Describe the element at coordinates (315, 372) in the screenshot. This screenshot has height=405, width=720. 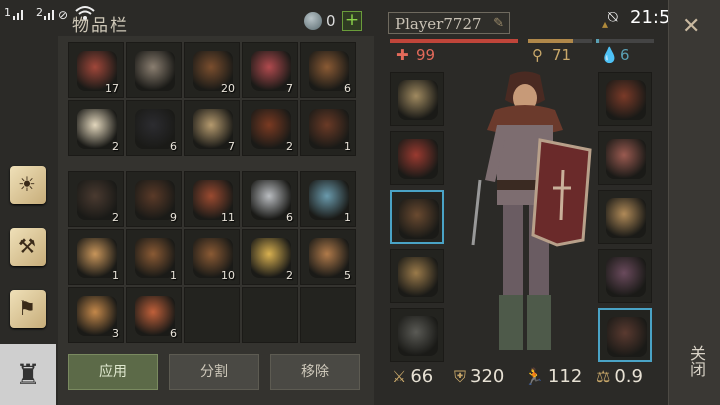
I see `remove-button: 移除` at that location.